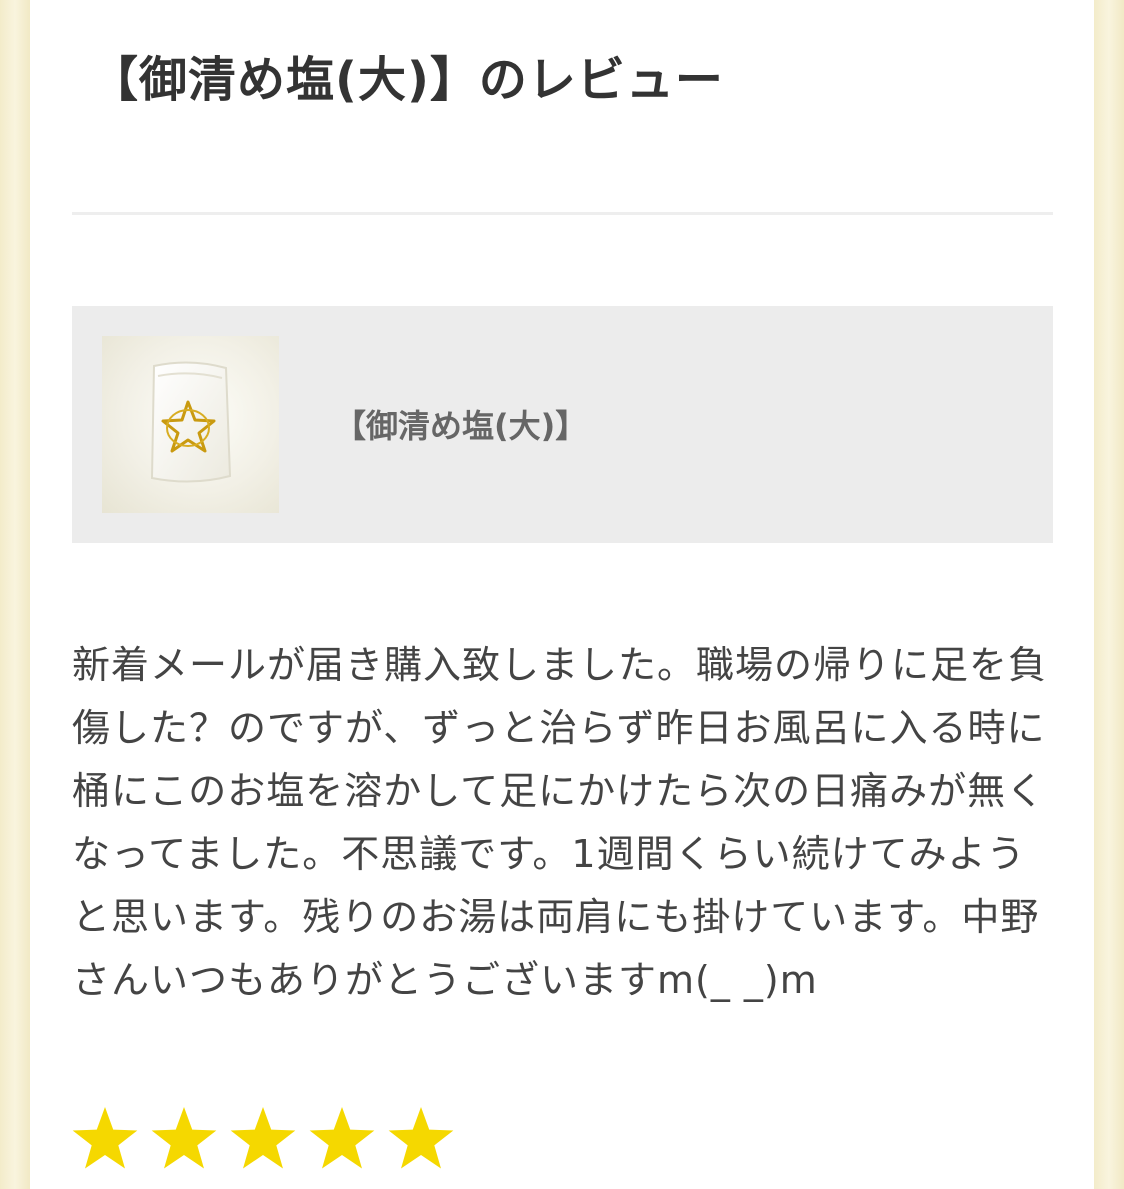  I want to click on background-edge-left, so click(15, 594).